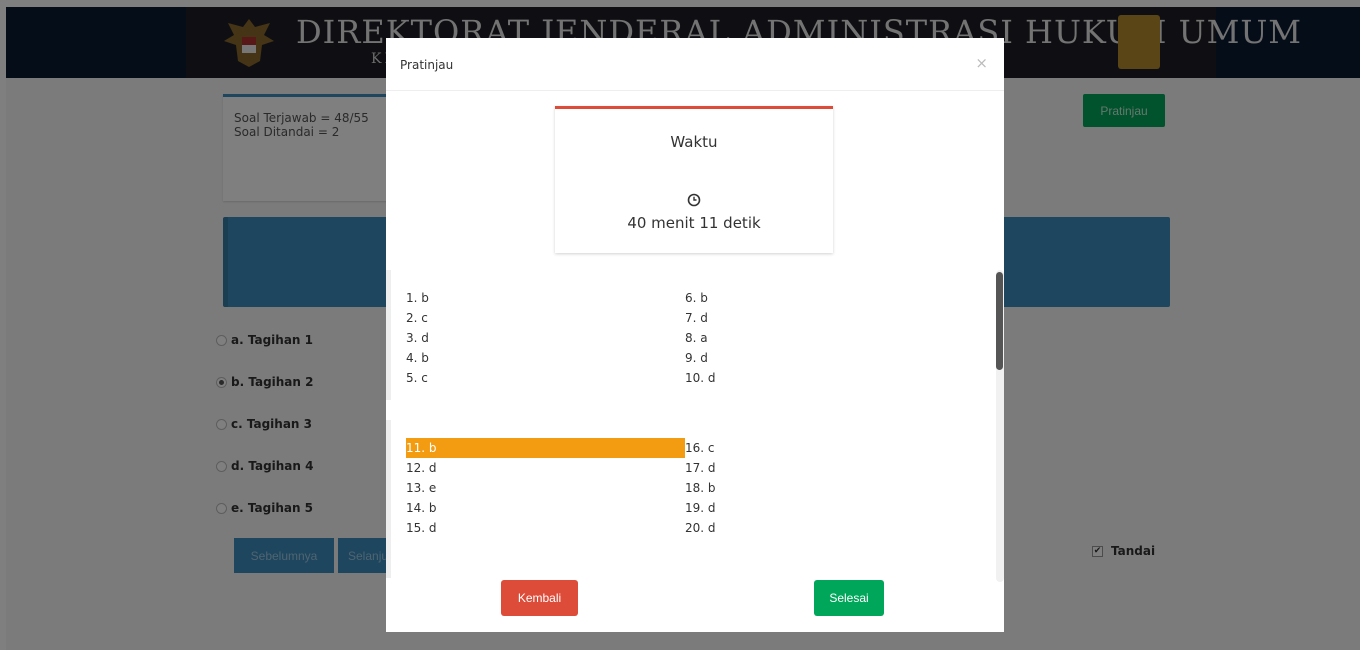  What do you see at coordinates (421, 508) in the screenshot?
I see `answer-item: 14. b` at bounding box center [421, 508].